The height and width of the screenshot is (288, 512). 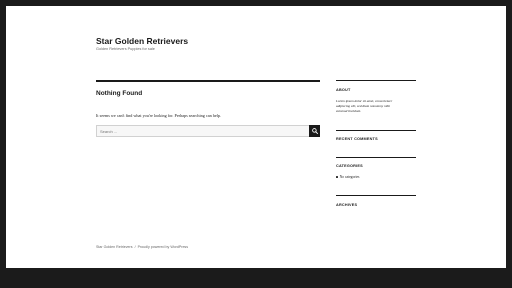 I want to click on search-button, so click(x=314, y=131).